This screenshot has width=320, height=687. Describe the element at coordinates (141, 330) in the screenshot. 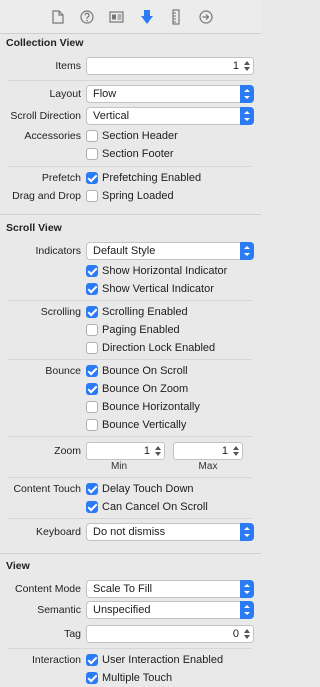

I see `paging-enabled-label: Paging Enabled` at that location.